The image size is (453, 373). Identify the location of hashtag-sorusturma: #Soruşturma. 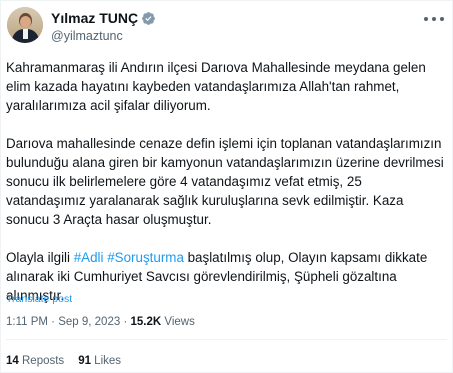
(145, 257).